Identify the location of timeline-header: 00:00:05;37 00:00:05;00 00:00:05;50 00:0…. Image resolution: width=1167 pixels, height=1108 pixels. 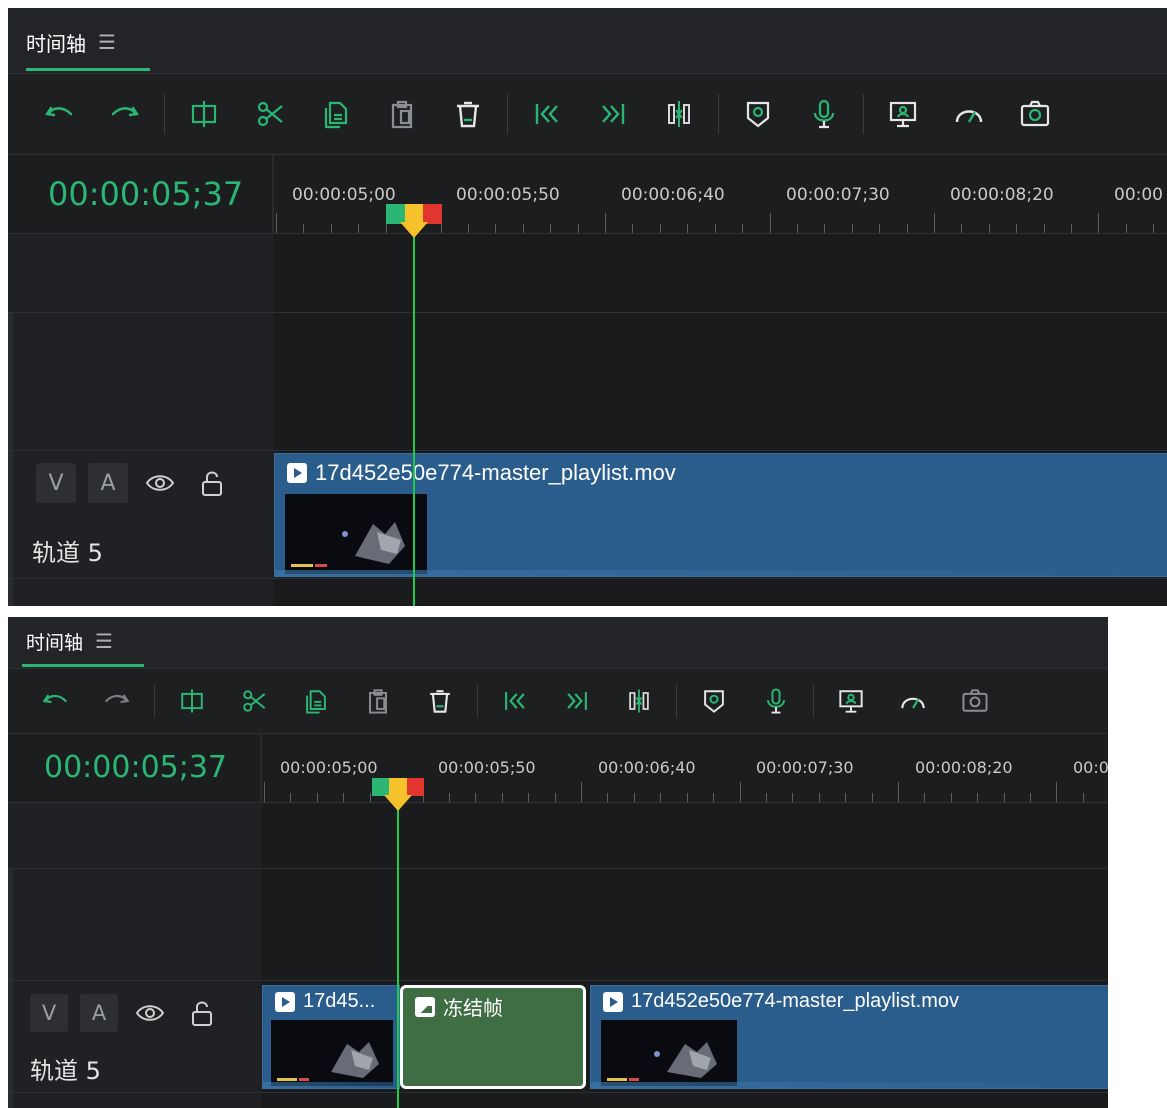
(558, 768).